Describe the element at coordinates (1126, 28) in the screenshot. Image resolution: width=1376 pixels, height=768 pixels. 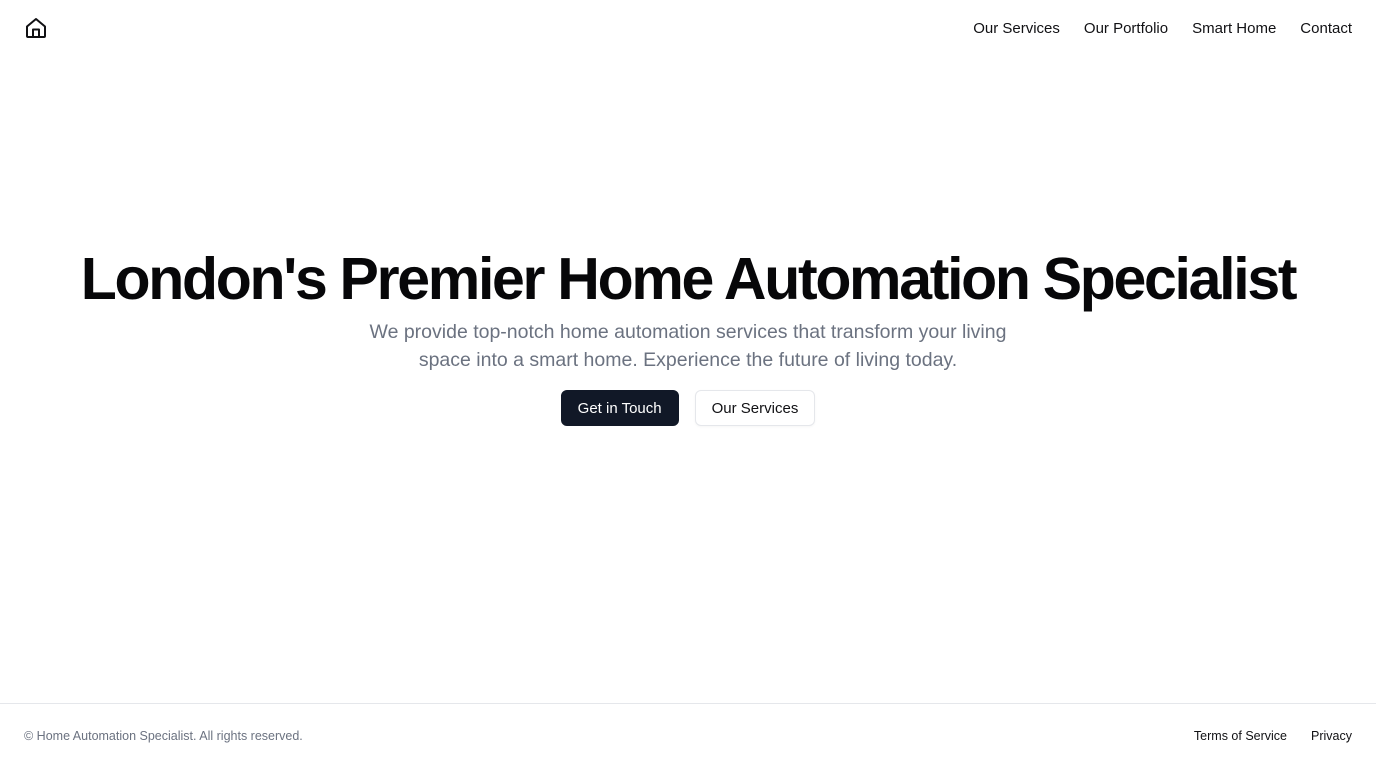
I see `nav-our-portfolio: Our Portfolio` at that location.